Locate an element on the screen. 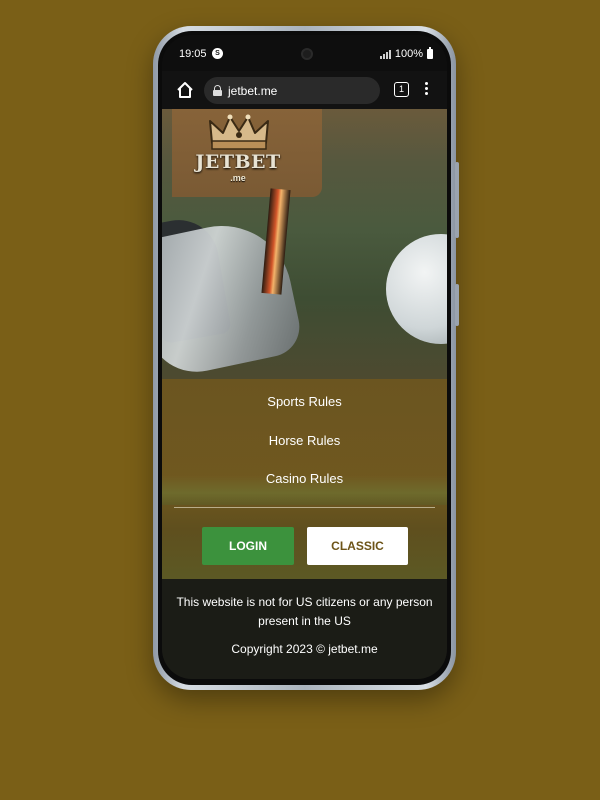 This screenshot has height=800, width=600. lock-icon is located at coordinates (217, 90).